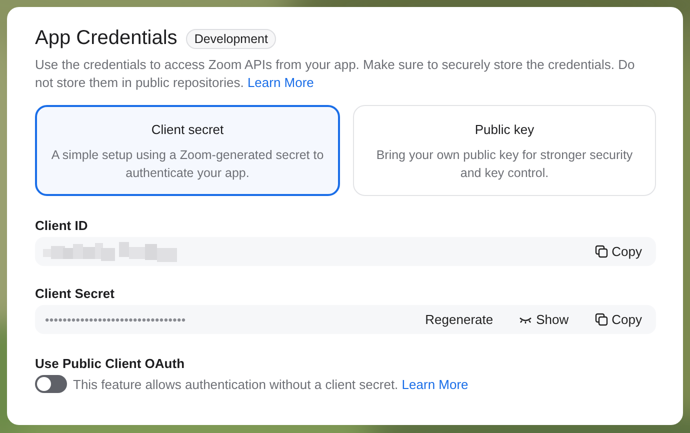 The image size is (690, 433). What do you see at coordinates (459, 319) in the screenshot?
I see `action-button: Regenerate` at bounding box center [459, 319].